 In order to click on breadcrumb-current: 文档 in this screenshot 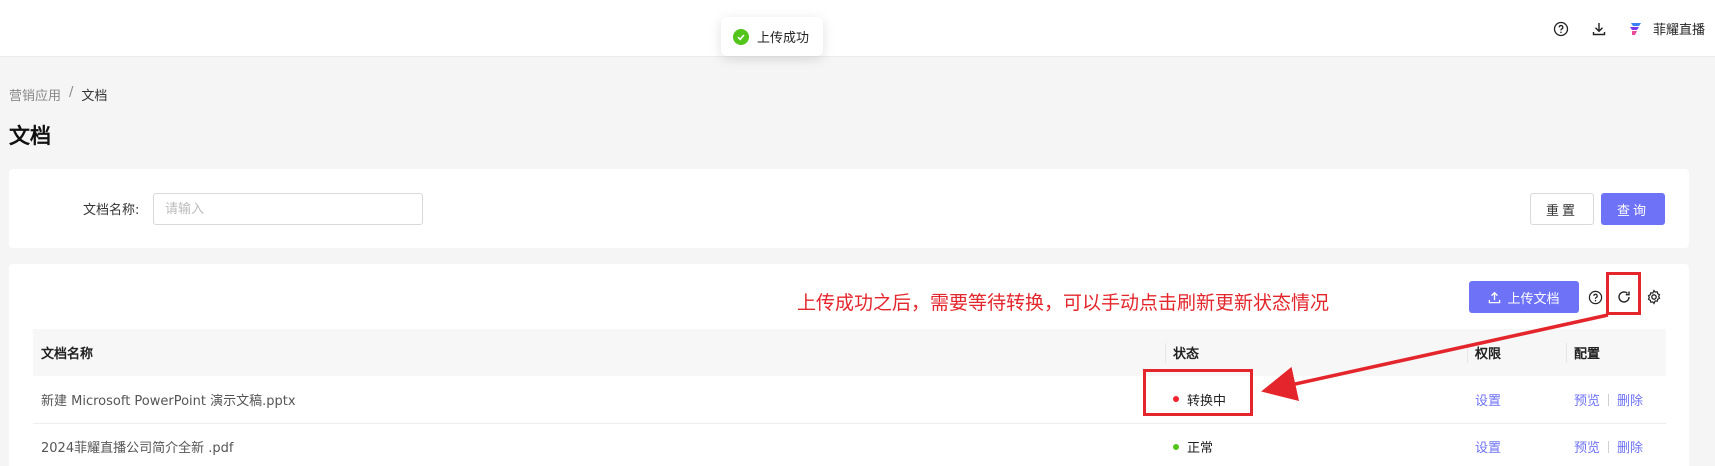, I will do `click(94, 96)`.